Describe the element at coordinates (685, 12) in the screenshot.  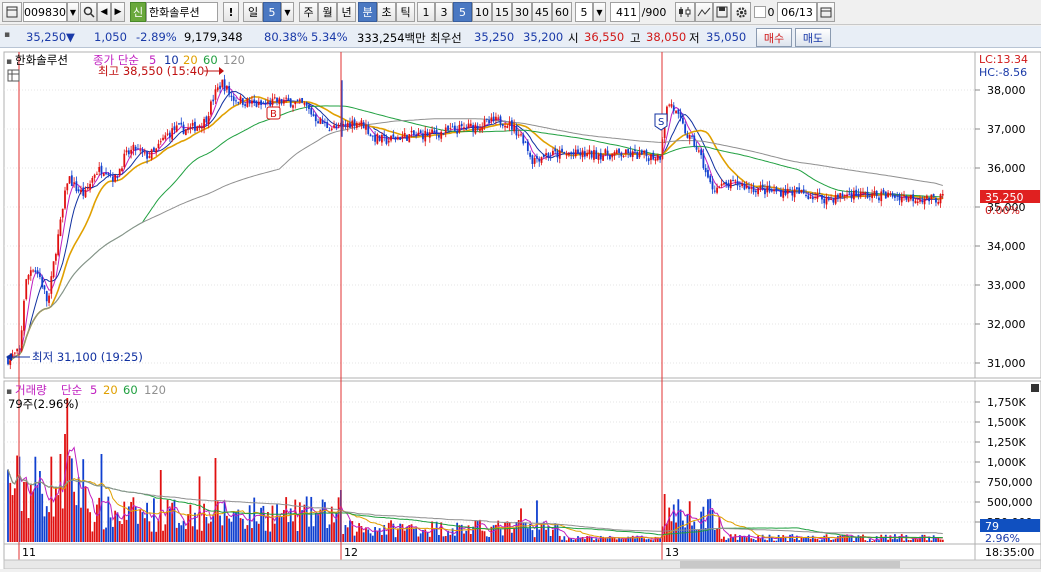
I see `candle-type-icon` at that location.